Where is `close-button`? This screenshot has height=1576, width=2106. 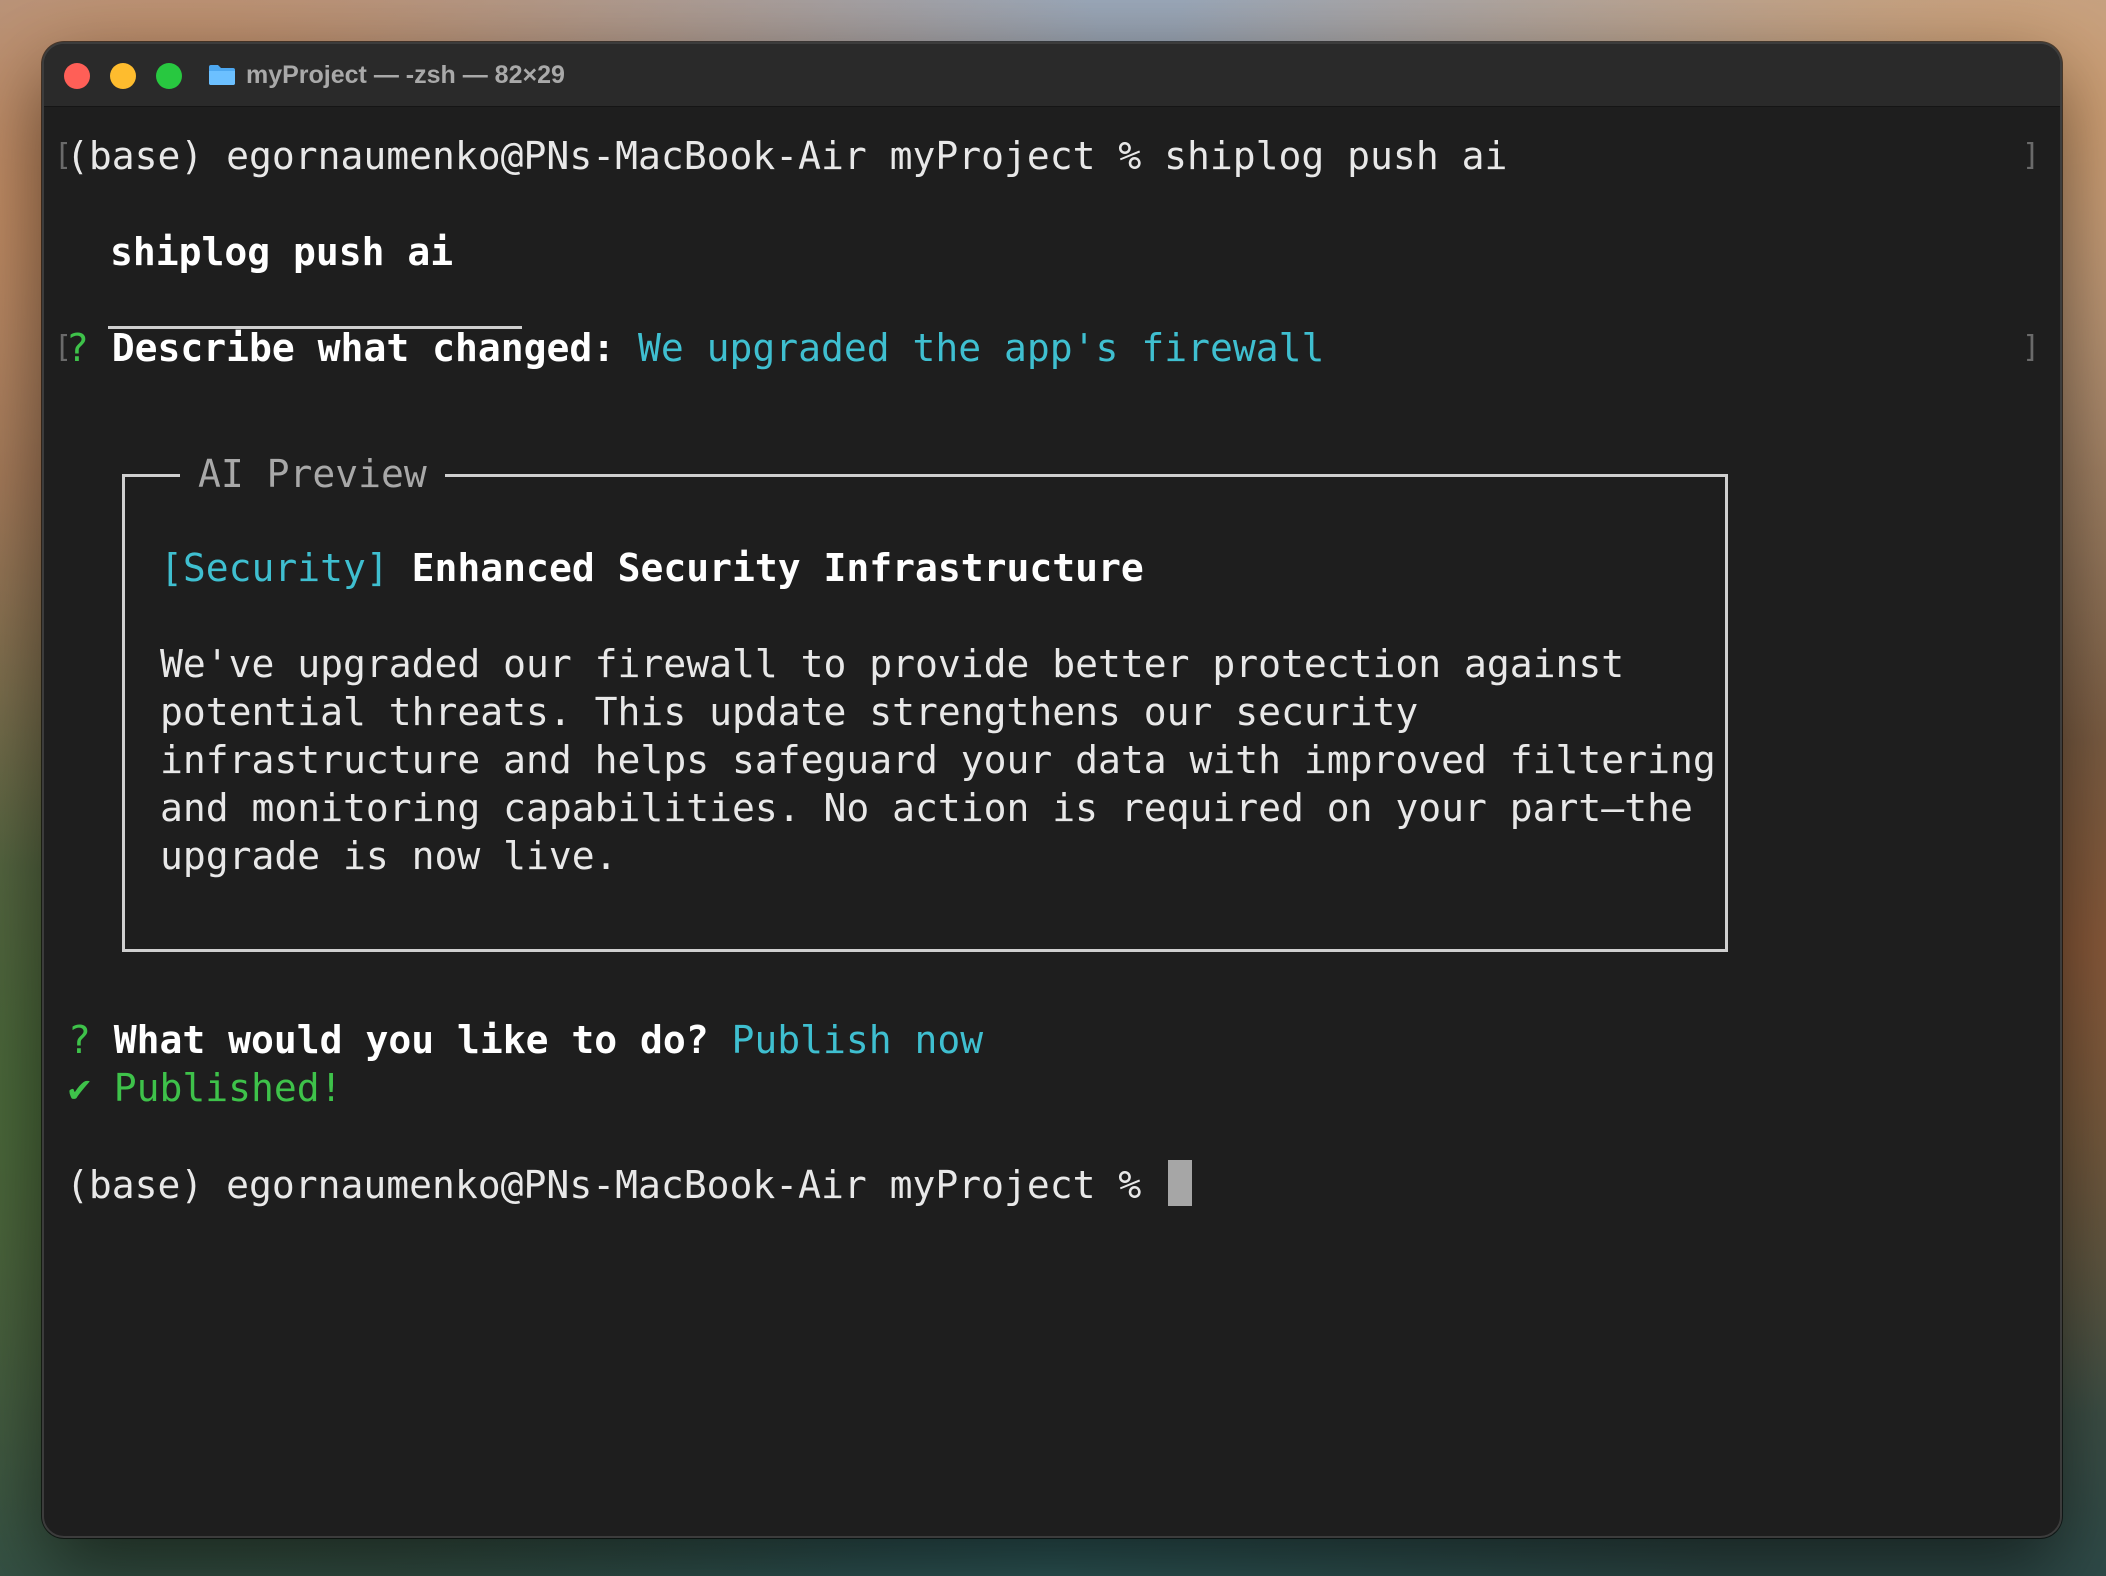
close-button is located at coordinates (77, 76).